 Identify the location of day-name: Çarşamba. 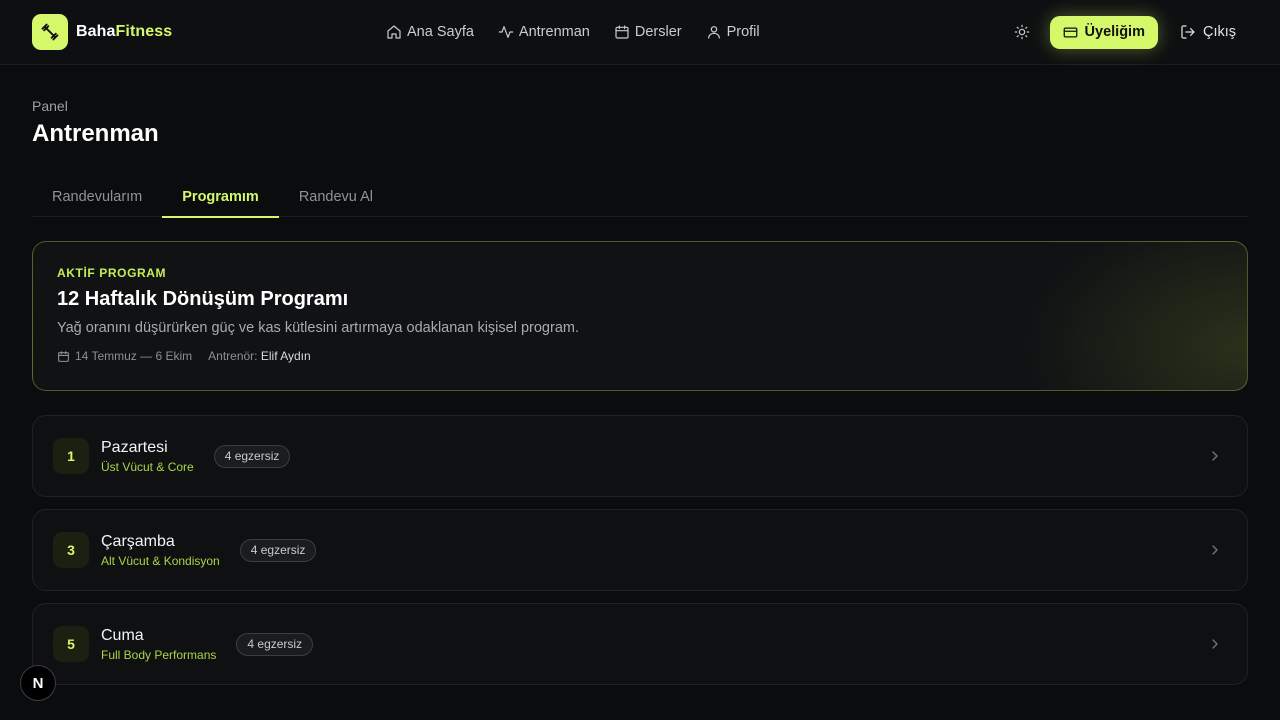
(138, 541).